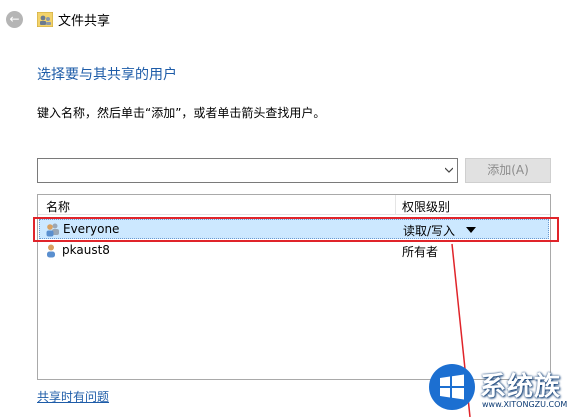  I want to click on user-name-combobox, so click(247, 170).